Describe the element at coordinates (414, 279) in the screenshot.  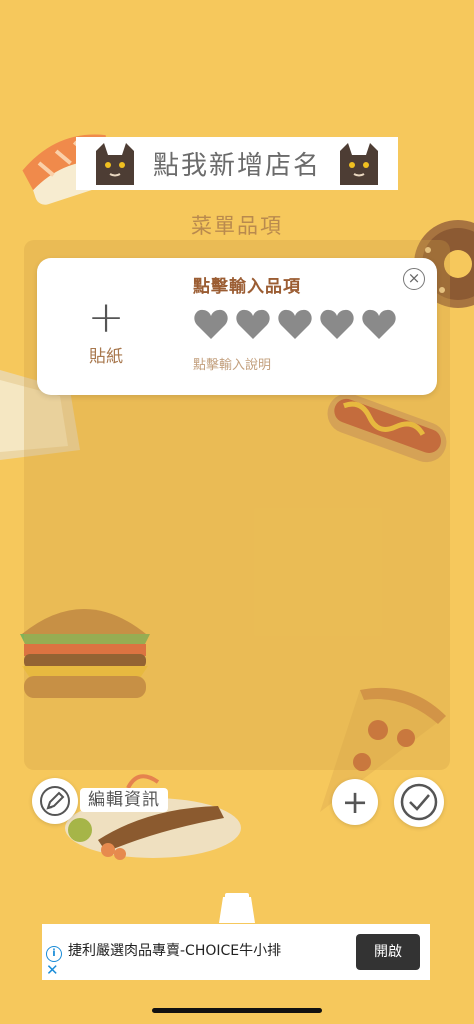
I see `close-item-button: ×` at that location.